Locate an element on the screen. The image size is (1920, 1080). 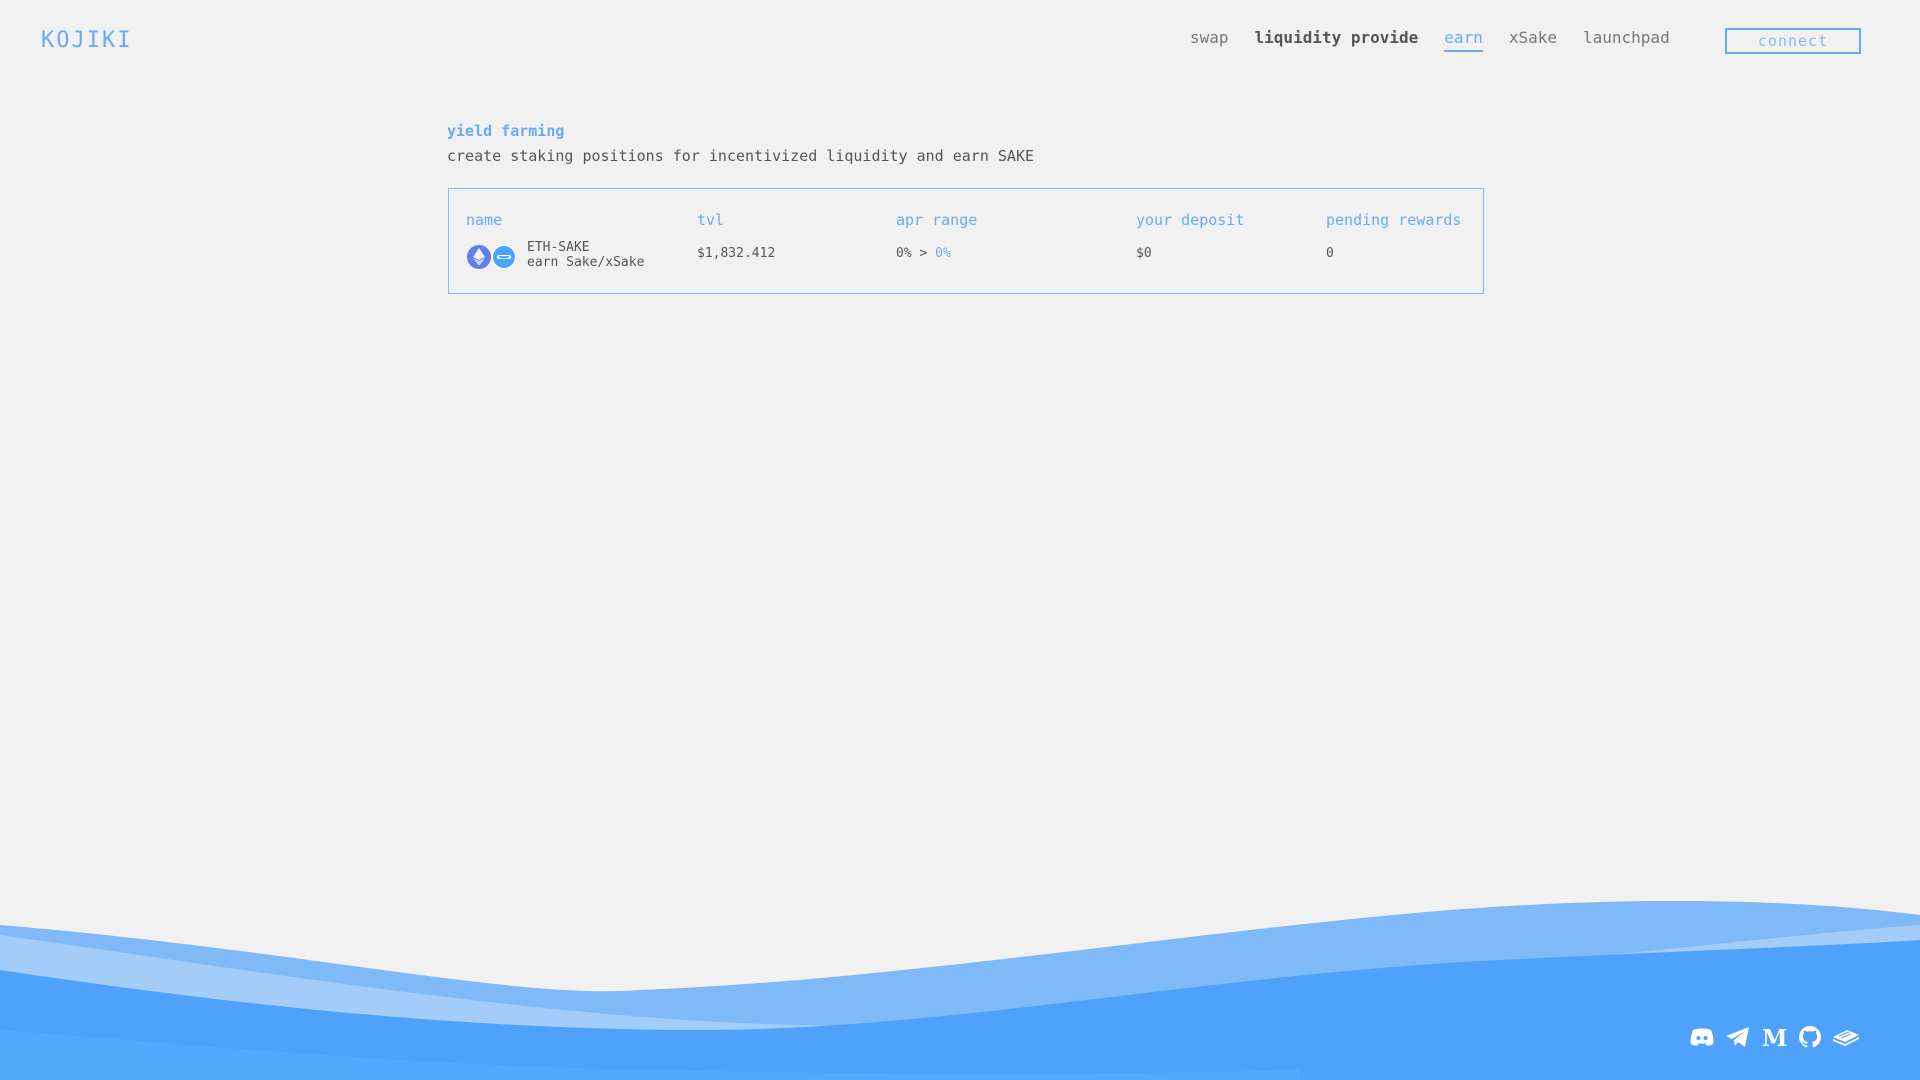
column-header-apr-range: apr range is located at coordinates (937, 220).